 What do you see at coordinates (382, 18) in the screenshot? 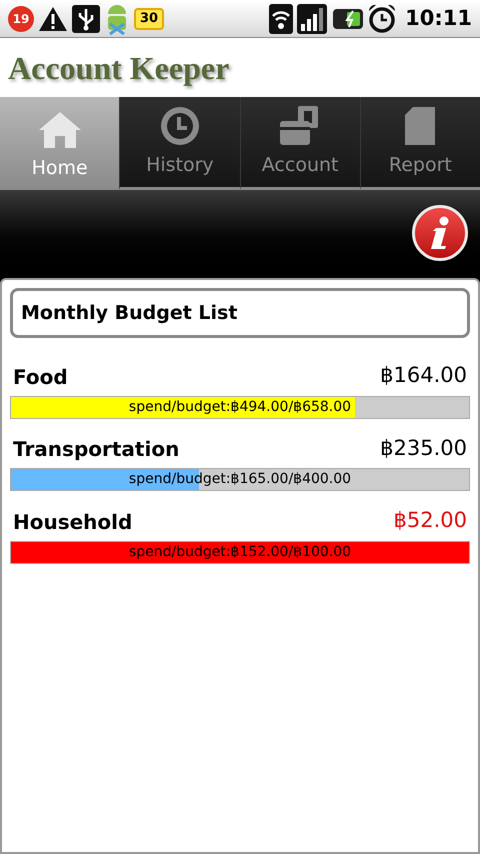
I see `alarm-clock-icon` at bounding box center [382, 18].